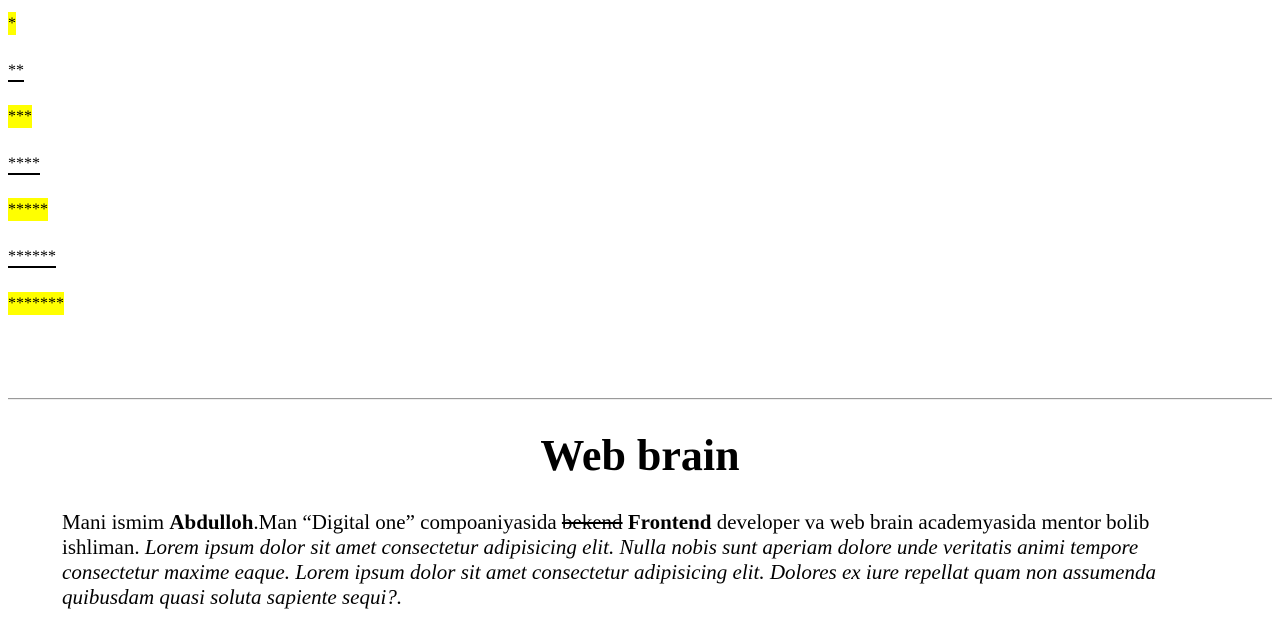 This screenshot has height=633, width=1280. I want to click on highlighted-stars: ***, so click(20, 117).